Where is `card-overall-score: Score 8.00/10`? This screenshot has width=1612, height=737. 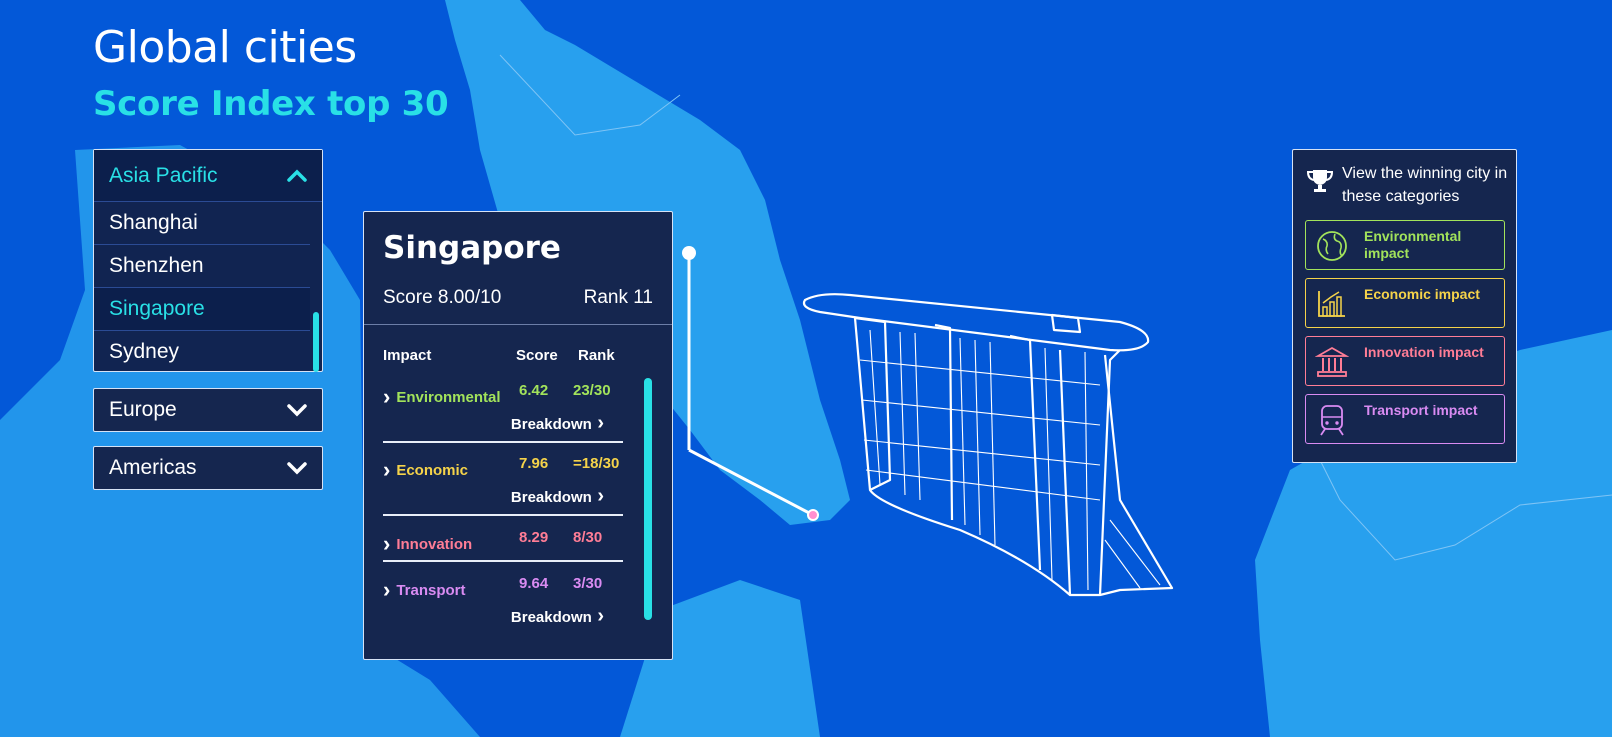 card-overall-score: Score 8.00/10 is located at coordinates (442, 297).